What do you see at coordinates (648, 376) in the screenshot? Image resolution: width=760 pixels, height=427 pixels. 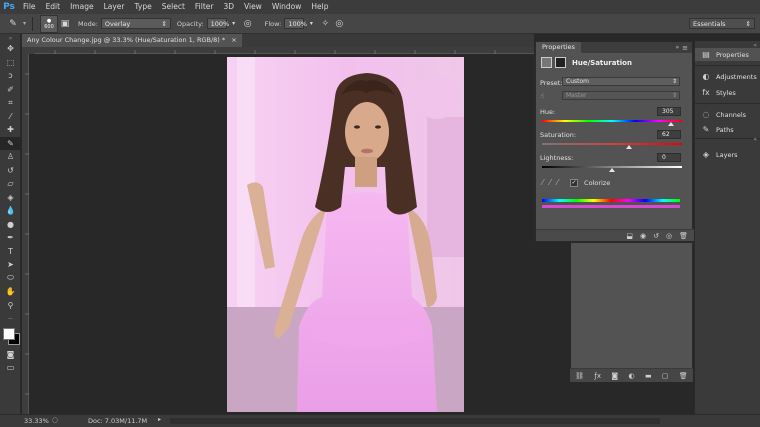 I see `folder-icon: ▬` at bounding box center [648, 376].